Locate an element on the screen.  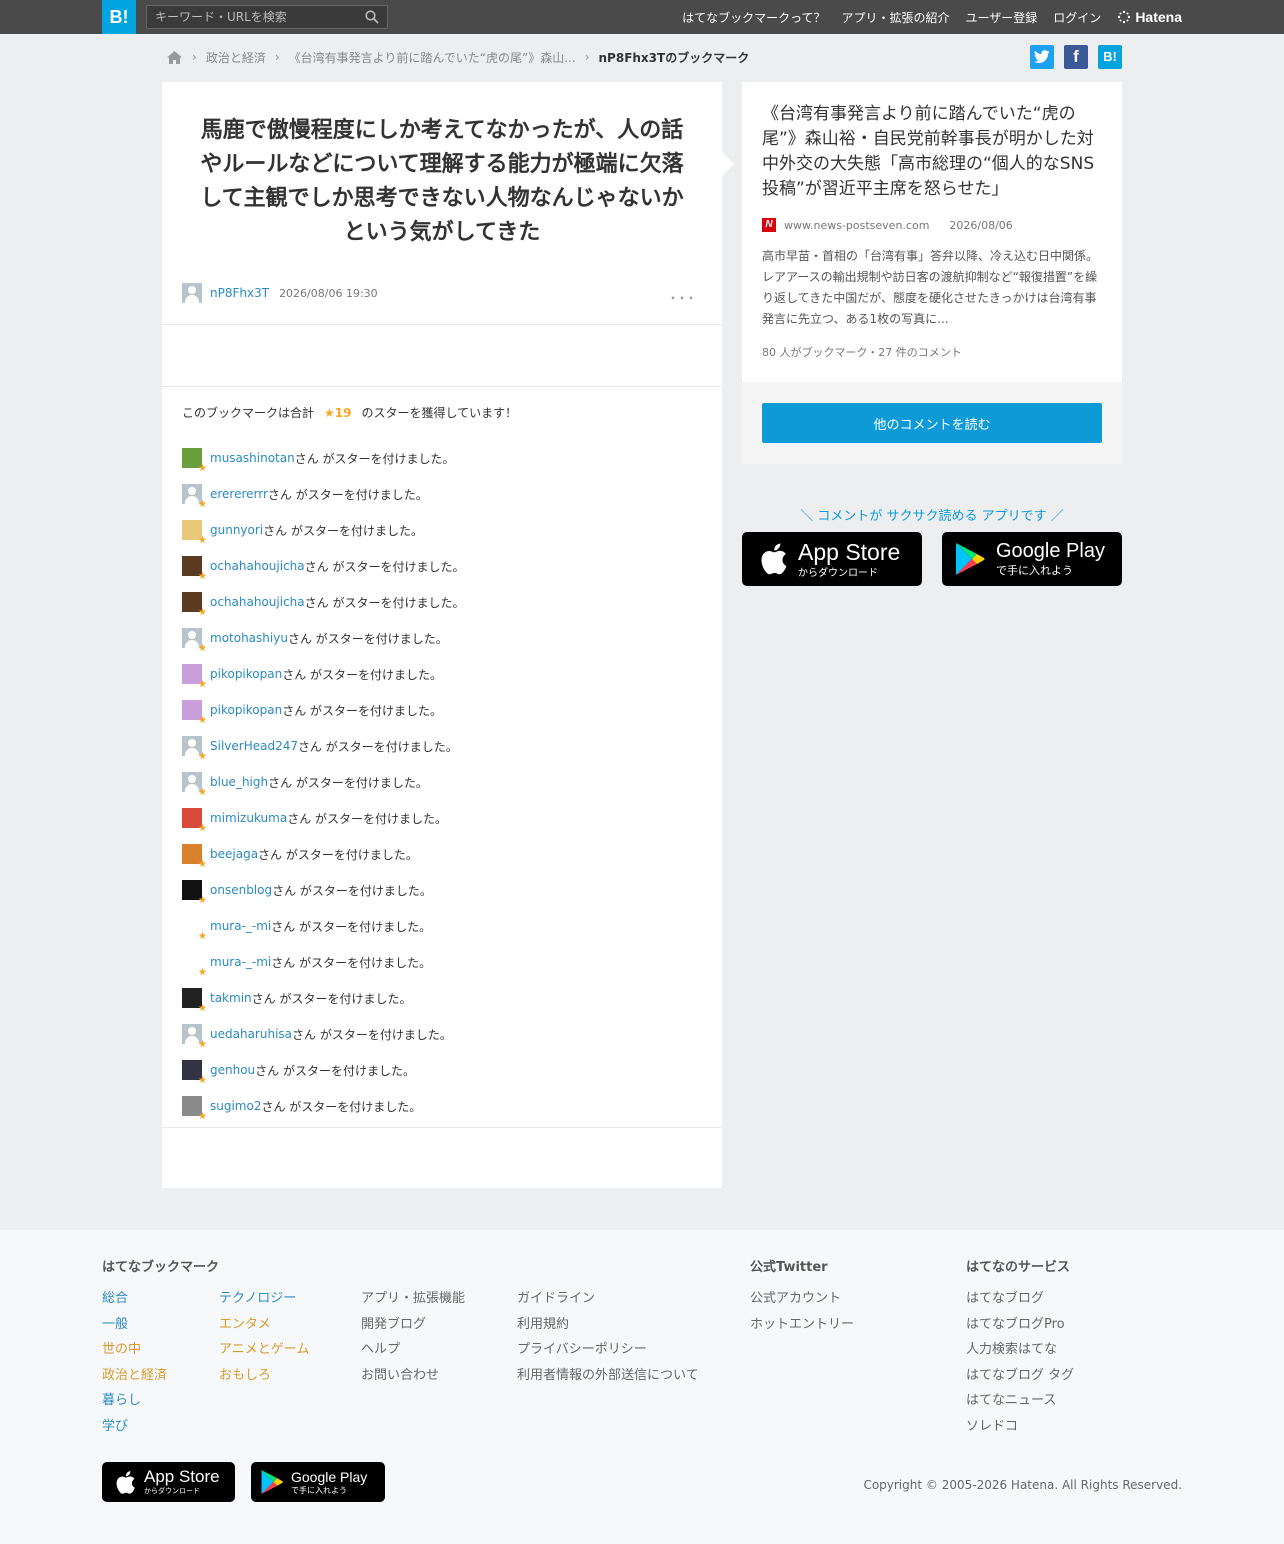
star-action-text: さん がスターを付けました。 is located at coordinates (335, 1070).